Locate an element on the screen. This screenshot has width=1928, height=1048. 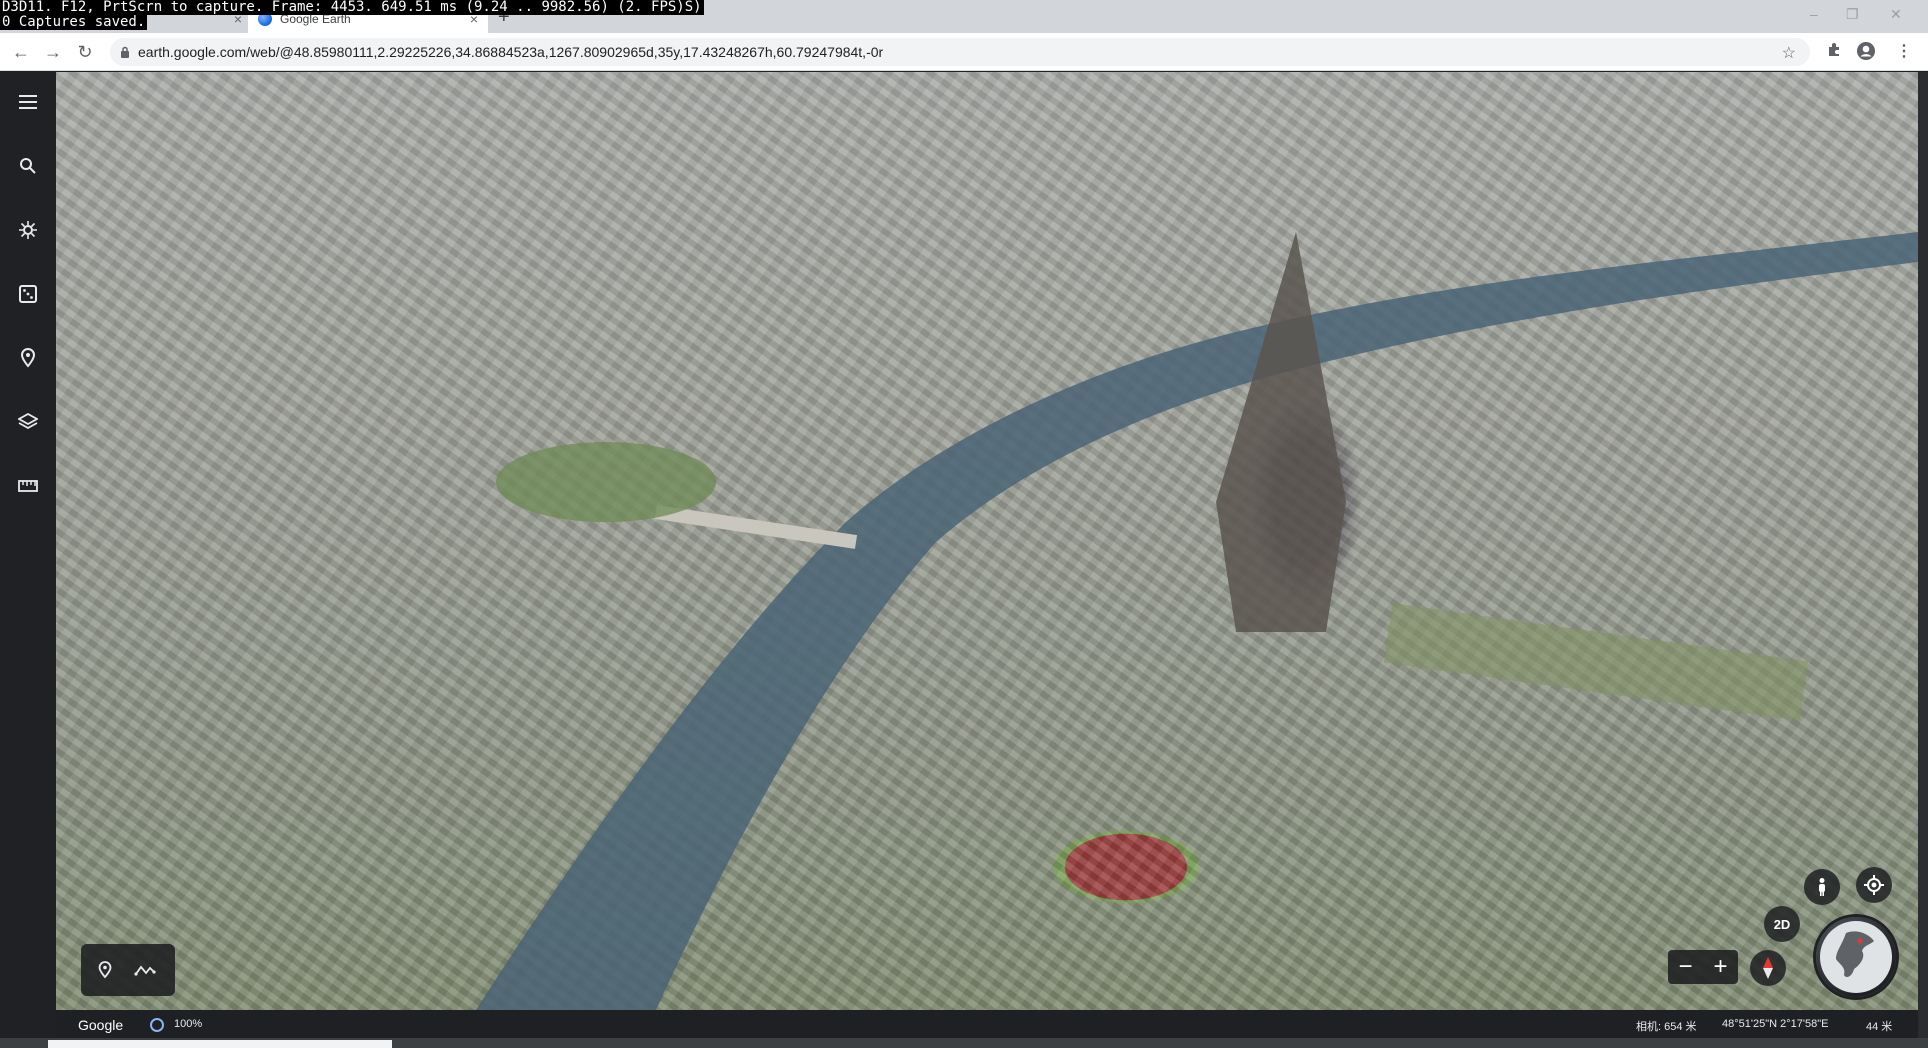
loading-percentage: 100% is located at coordinates (188, 1024).